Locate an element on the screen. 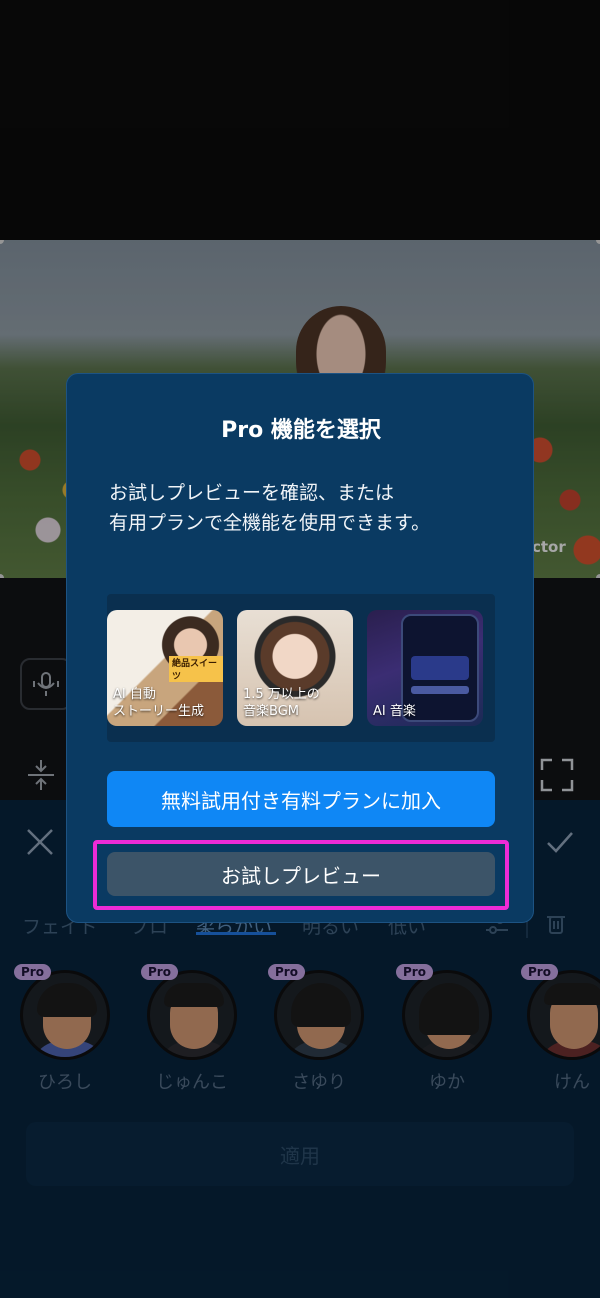  highlight-annotation is located at coordinates (301, 875).